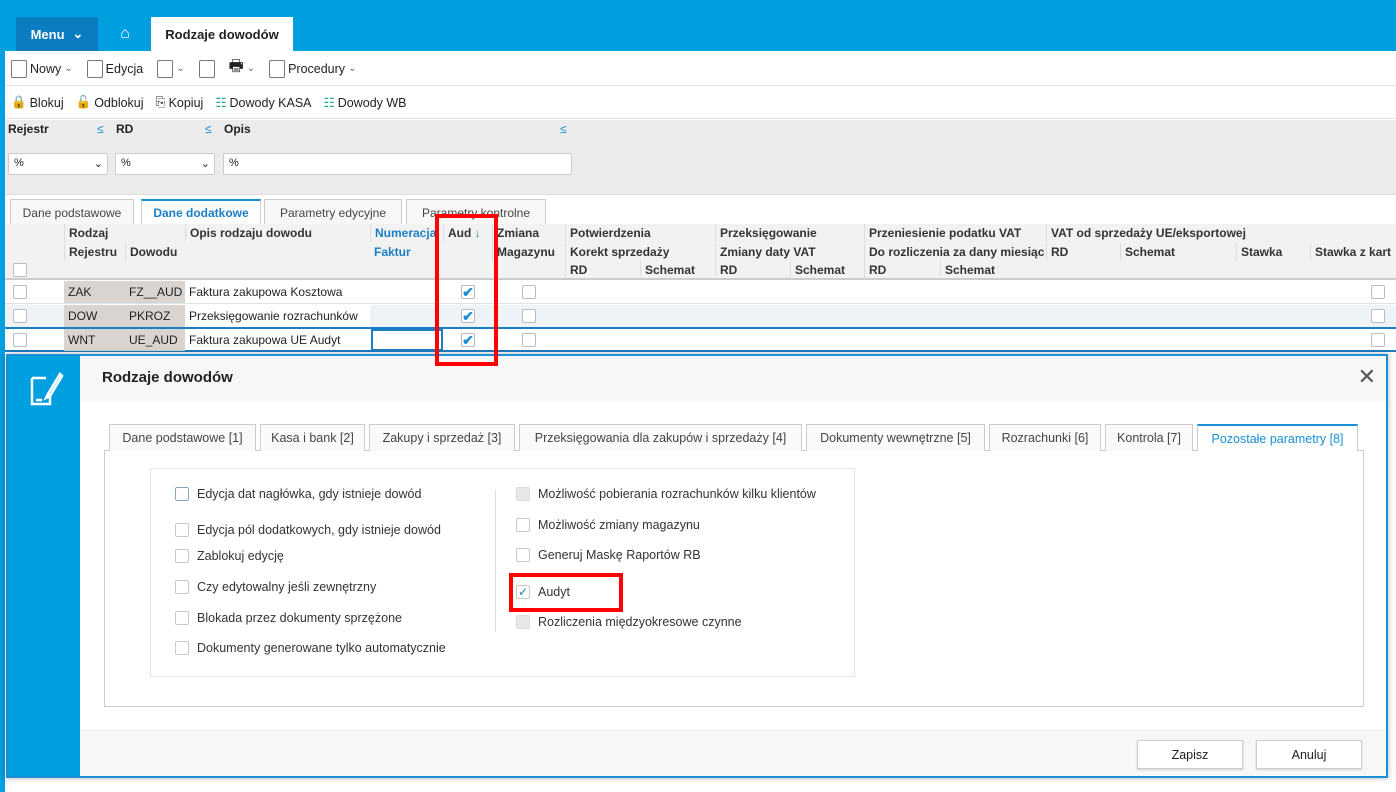  Describe the element at coordinates (180, 102) in the screenshot. I see `copy-button: ⎘ Kopiuj` at that location.